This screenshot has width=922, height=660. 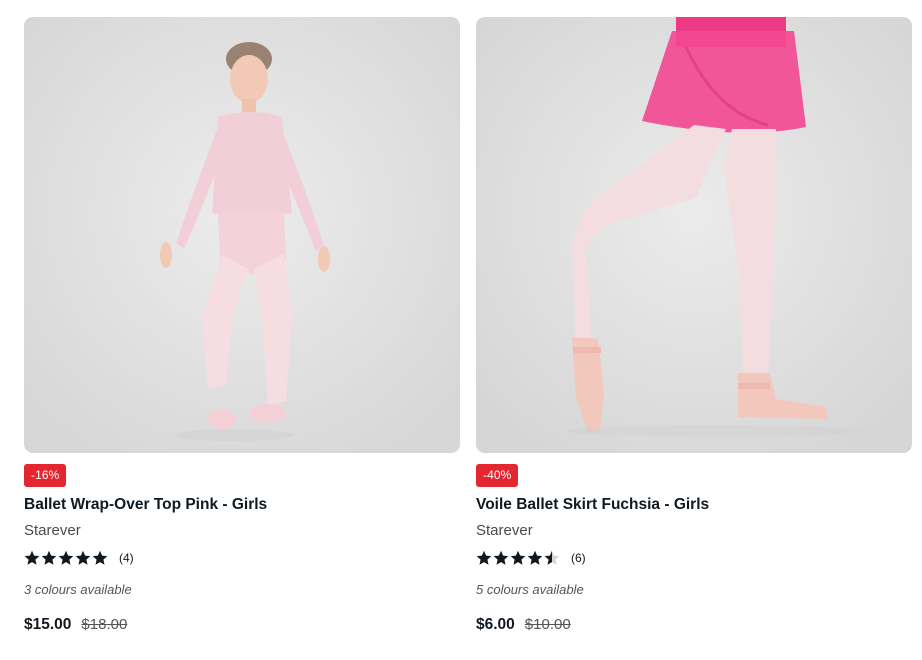 I want to click on review-count: (4), so click(x=126, y=558).